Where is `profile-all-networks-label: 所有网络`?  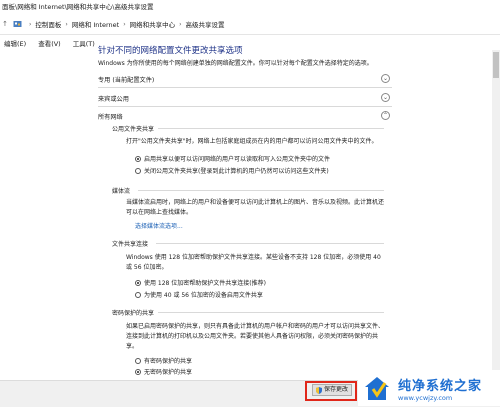
profile-all-networks-label: 所有网络 is located at coordinates (110, 116).